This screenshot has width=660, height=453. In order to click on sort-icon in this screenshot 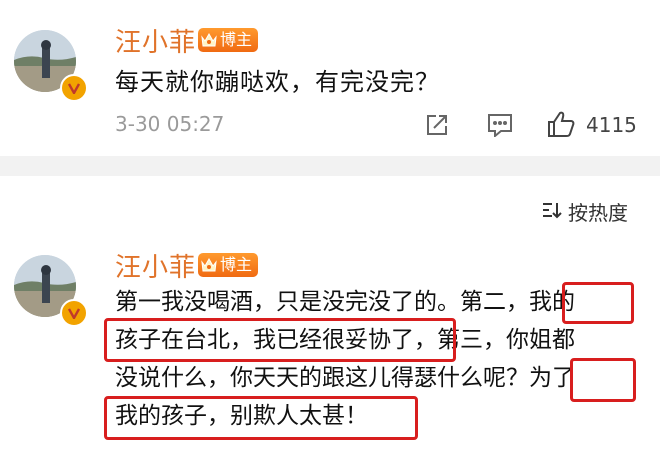, I will do `click(551, 212)`.